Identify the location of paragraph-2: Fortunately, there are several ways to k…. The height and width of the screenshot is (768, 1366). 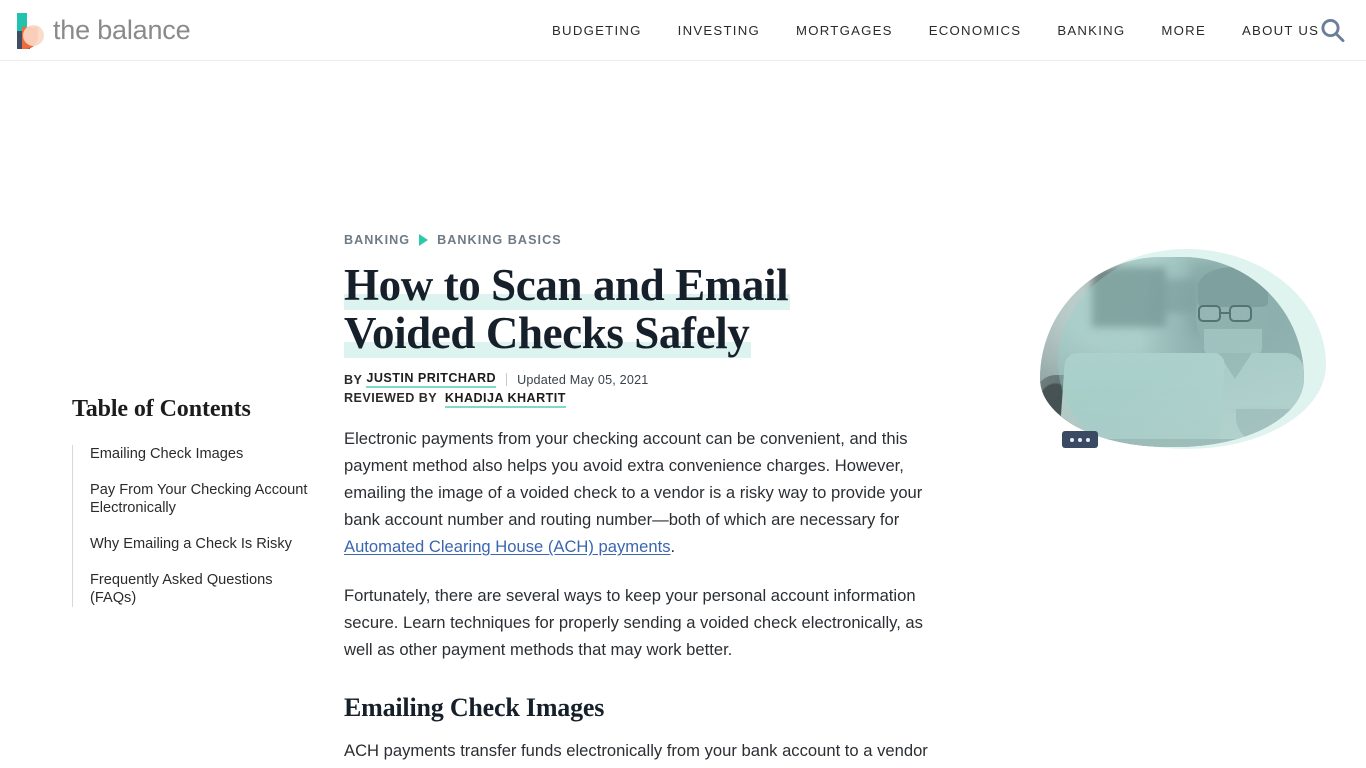
(633, 622).